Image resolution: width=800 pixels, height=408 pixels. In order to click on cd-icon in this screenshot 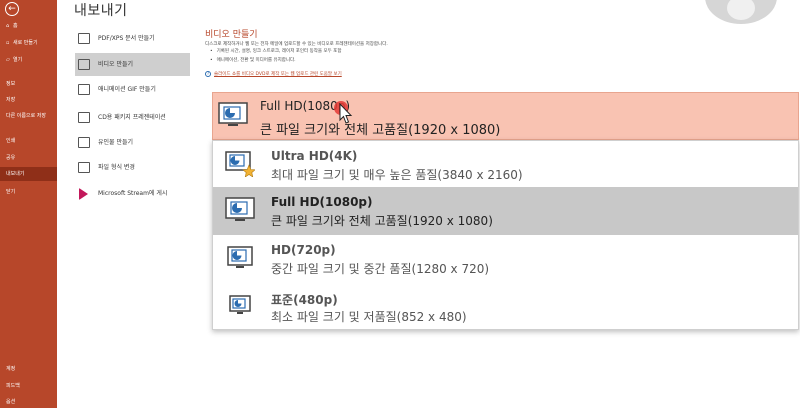, I will do `click(84, 117)`.